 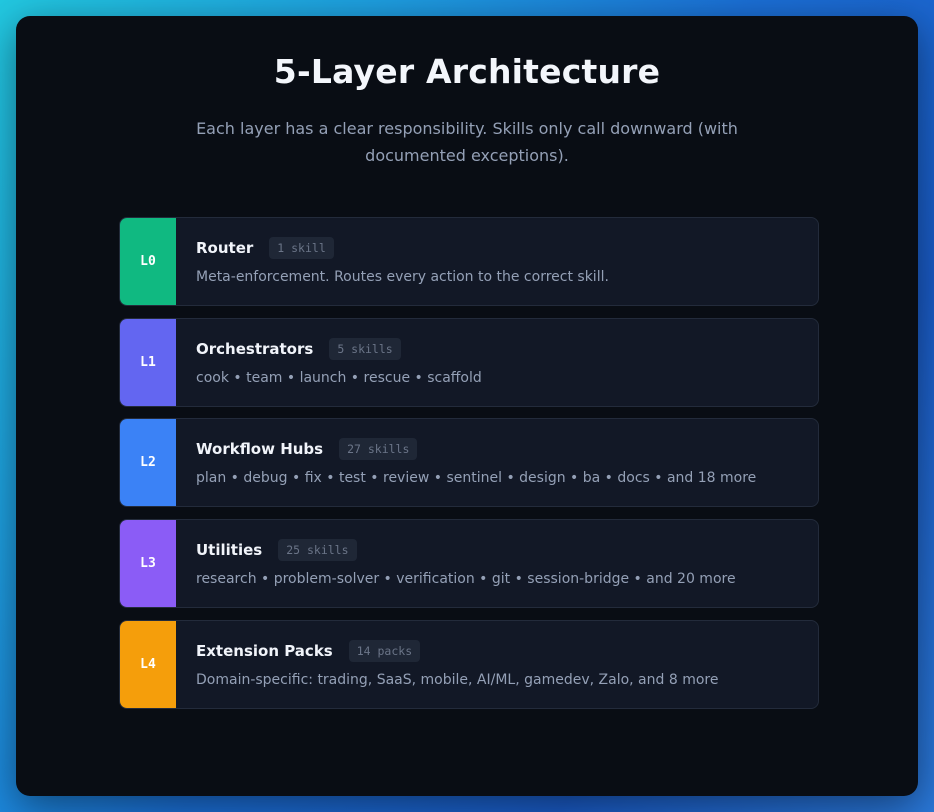 I want to click on layer-tag: L2, so click(x=148, y=462).